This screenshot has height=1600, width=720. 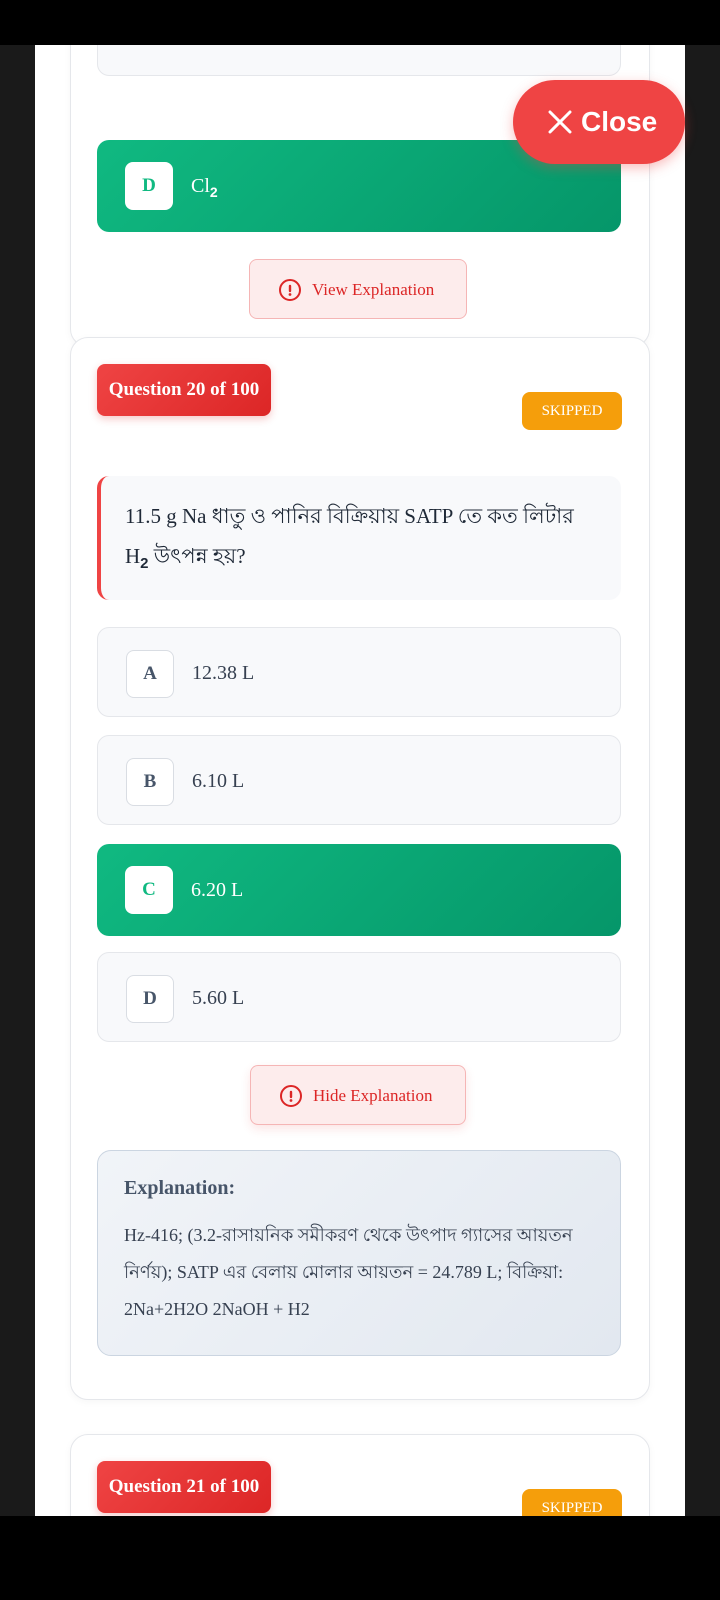 I want to click on option-text: 12.38 L, so click(x=223, y=673).